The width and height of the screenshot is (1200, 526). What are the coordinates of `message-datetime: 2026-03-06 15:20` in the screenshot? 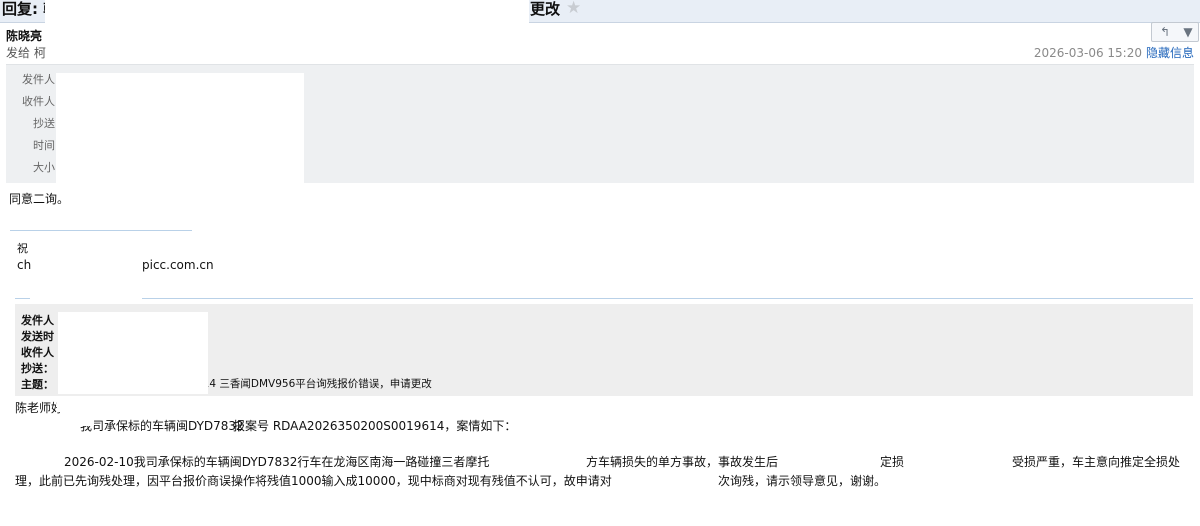 It's located at (1087, 53).